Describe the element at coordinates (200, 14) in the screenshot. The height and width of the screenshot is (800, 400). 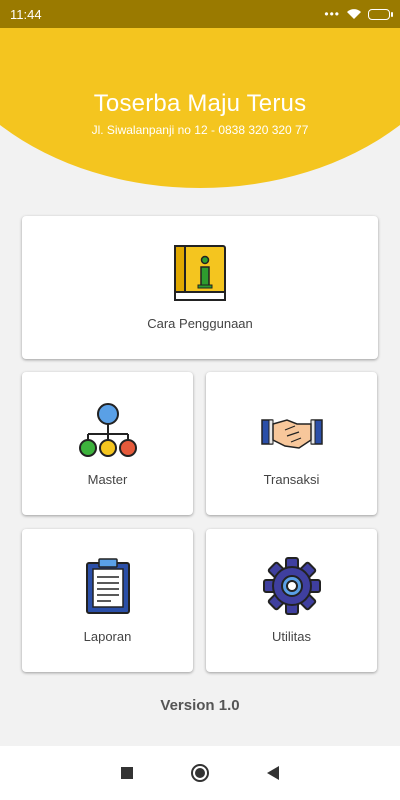
I see `status-bar: 11:44 •••` at that location.